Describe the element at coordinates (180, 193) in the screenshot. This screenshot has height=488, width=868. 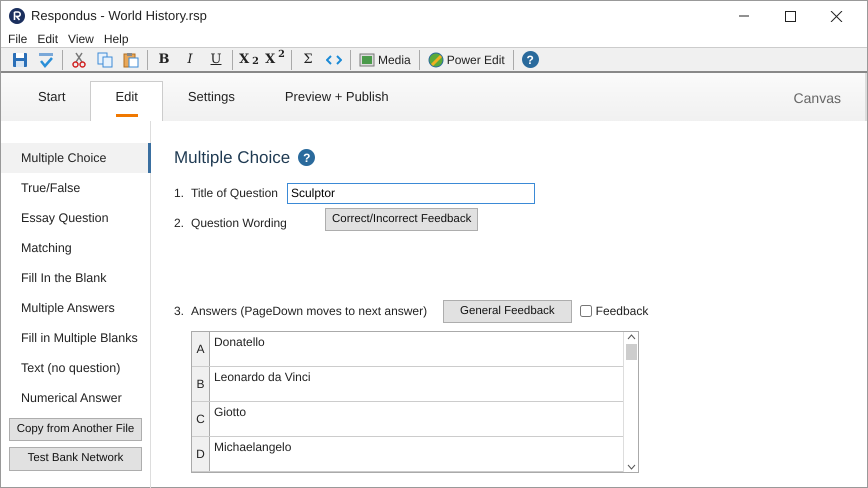
I see `step-number: 1.` at that location.